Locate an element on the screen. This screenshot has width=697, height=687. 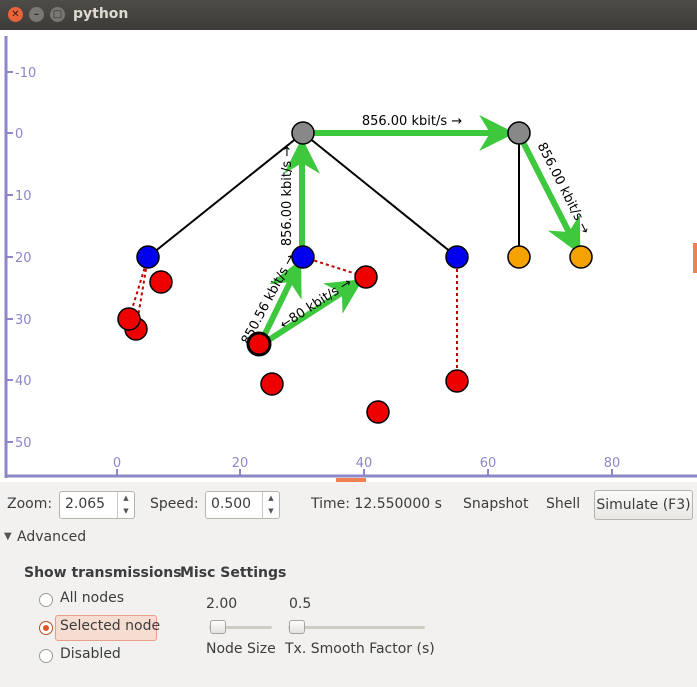
y-tick-label: 20 is located at coordinates (23, 258).